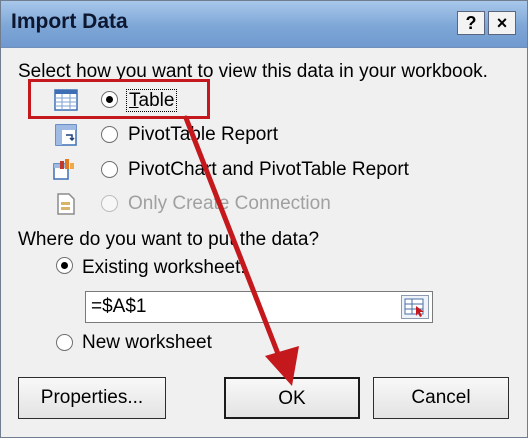 This screenshot has height=440, width=530. What do you see at coordinates (63, 169) in the screenshot?
I see `pivotchart-icon` at bounding box center [63, 169].